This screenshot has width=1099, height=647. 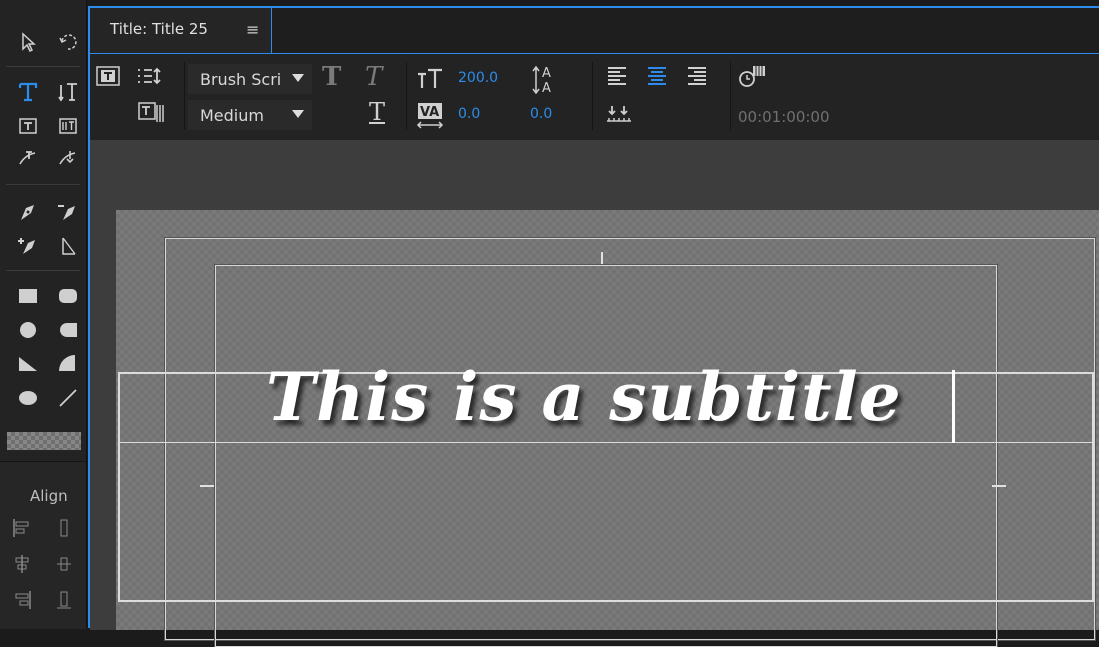 What do you see at coordinates (22, 564) in the screenshot?
I see `align-center-horizontal-icon` at bounding box center [22, 564].